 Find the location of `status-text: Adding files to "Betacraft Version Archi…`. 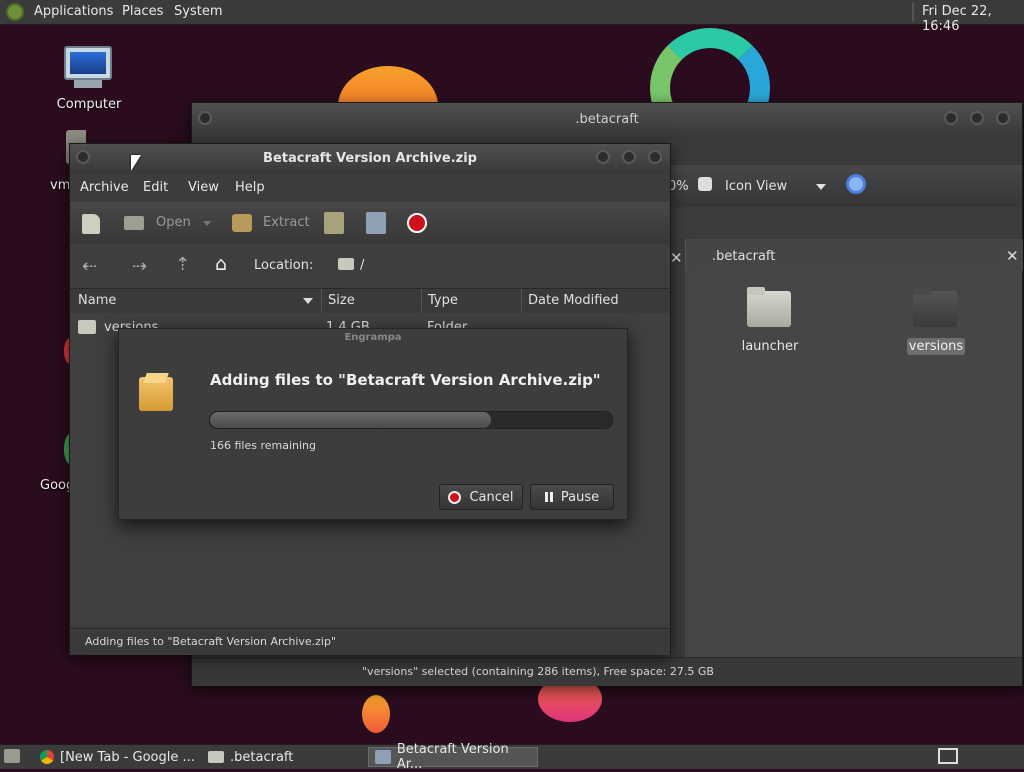

status-text: Adding files to "Betacraft Version Archi… is located at coordinates (211, 641).